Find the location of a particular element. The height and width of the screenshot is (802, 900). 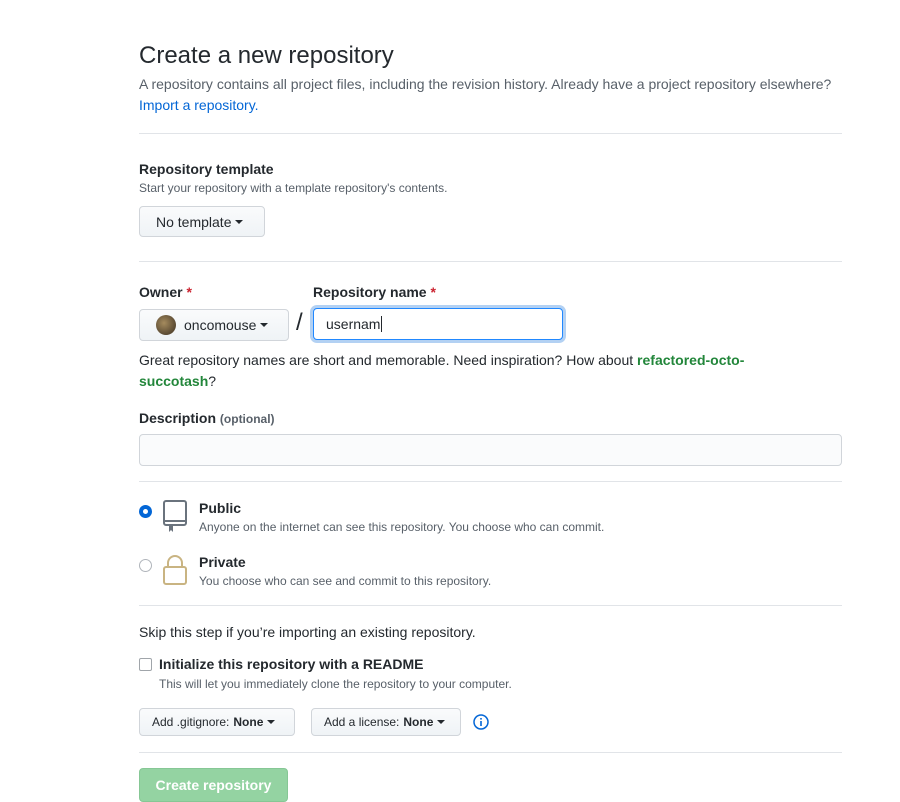

suggested-name-link: refactored-octo- is located at coordinates (690, 360).